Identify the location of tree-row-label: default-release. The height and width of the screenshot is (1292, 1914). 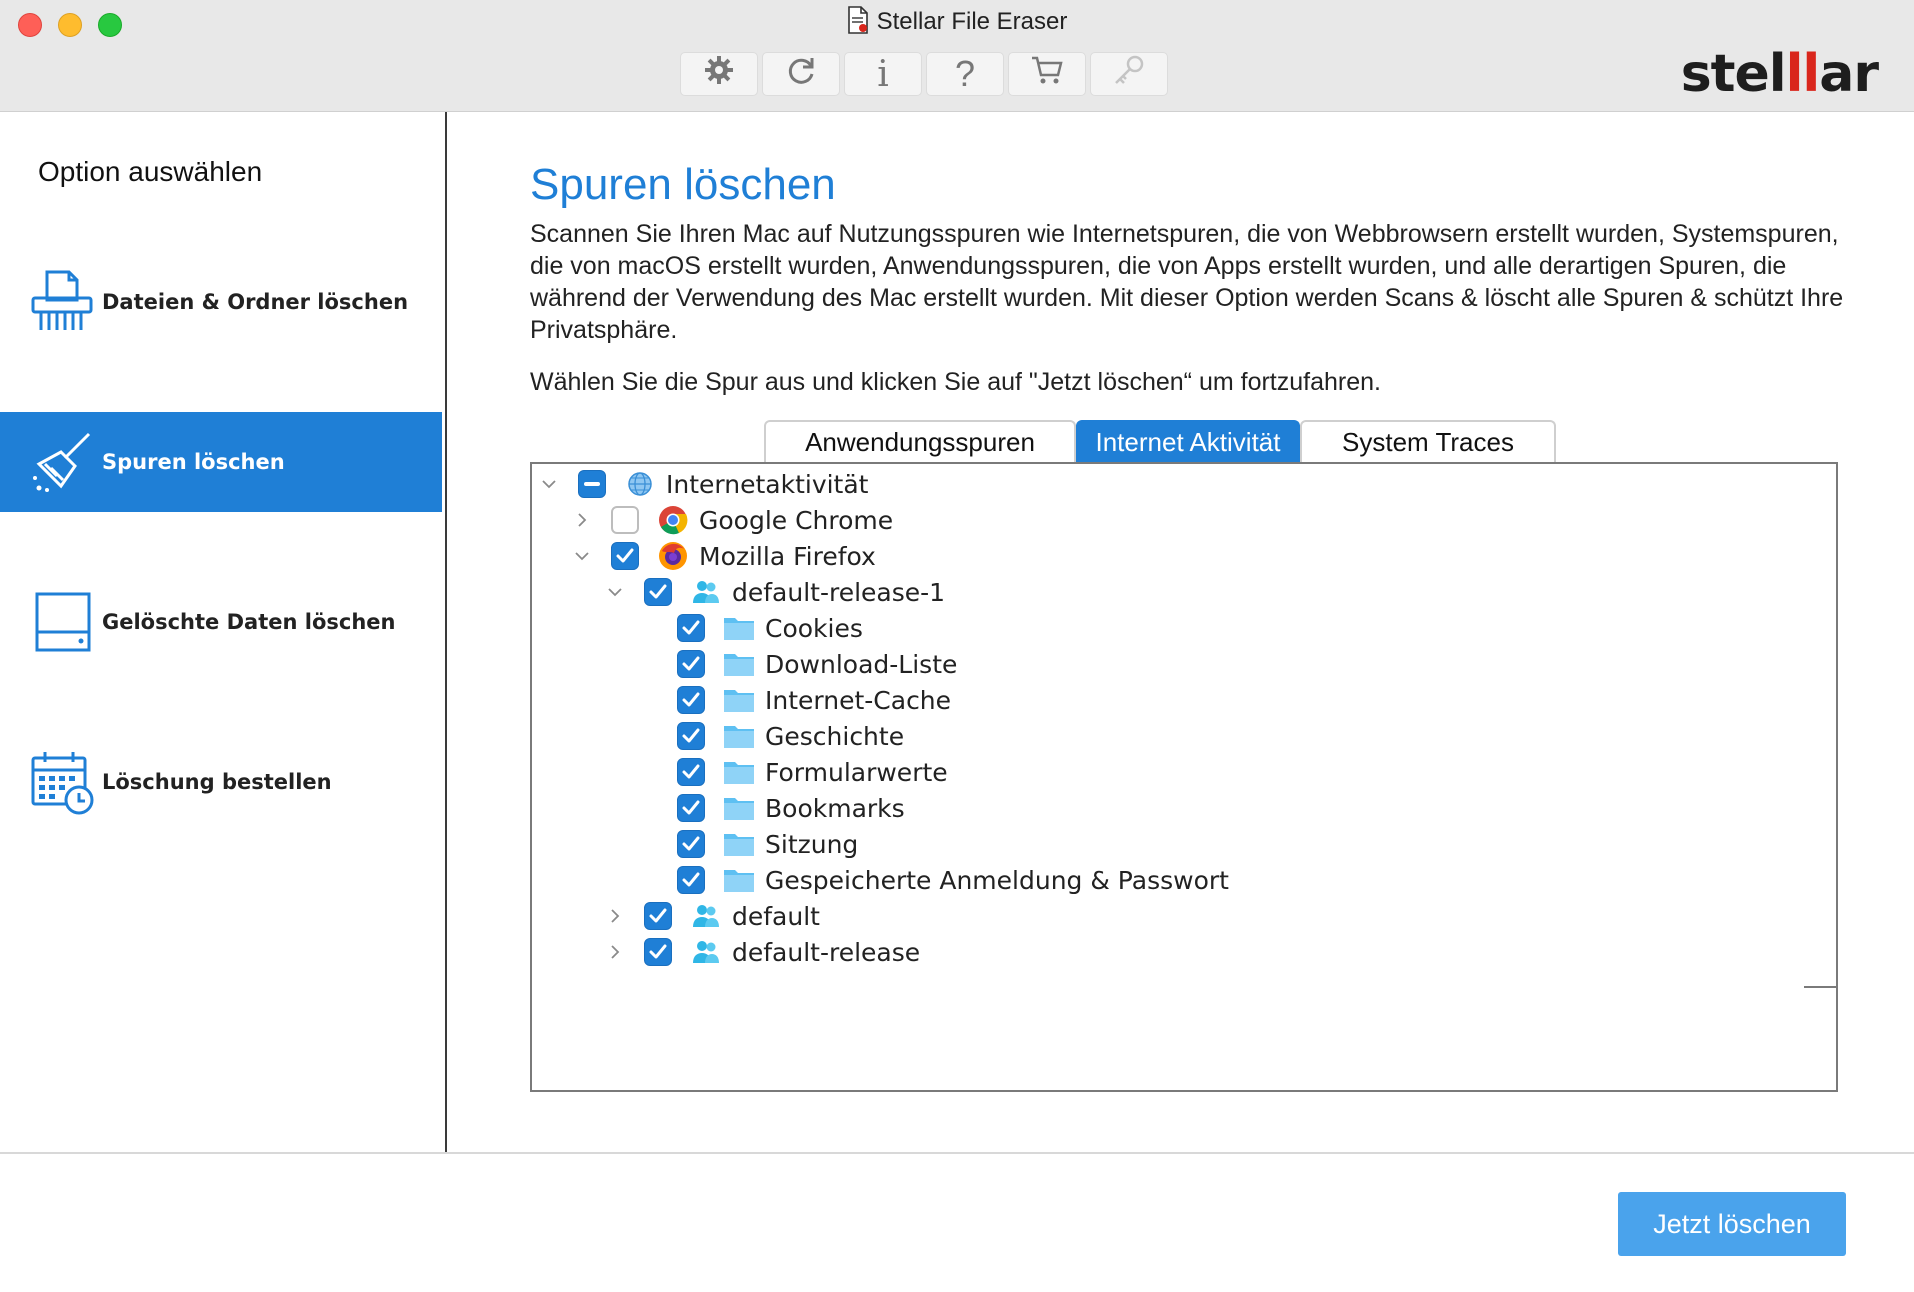
(826, 952).